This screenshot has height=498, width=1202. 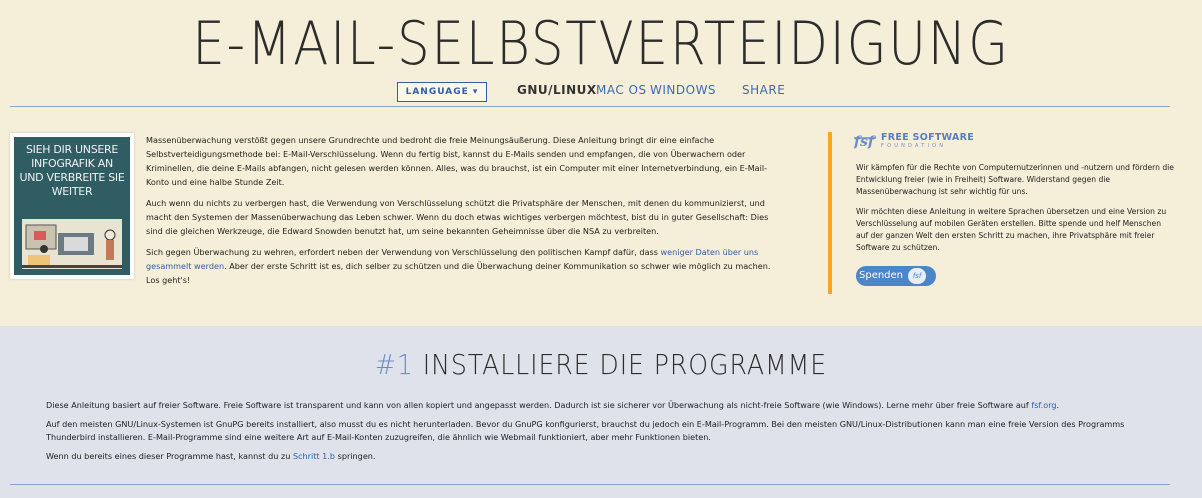 I want to click on fsf-org-link: fsf.org, so click(x=1043, y=405).